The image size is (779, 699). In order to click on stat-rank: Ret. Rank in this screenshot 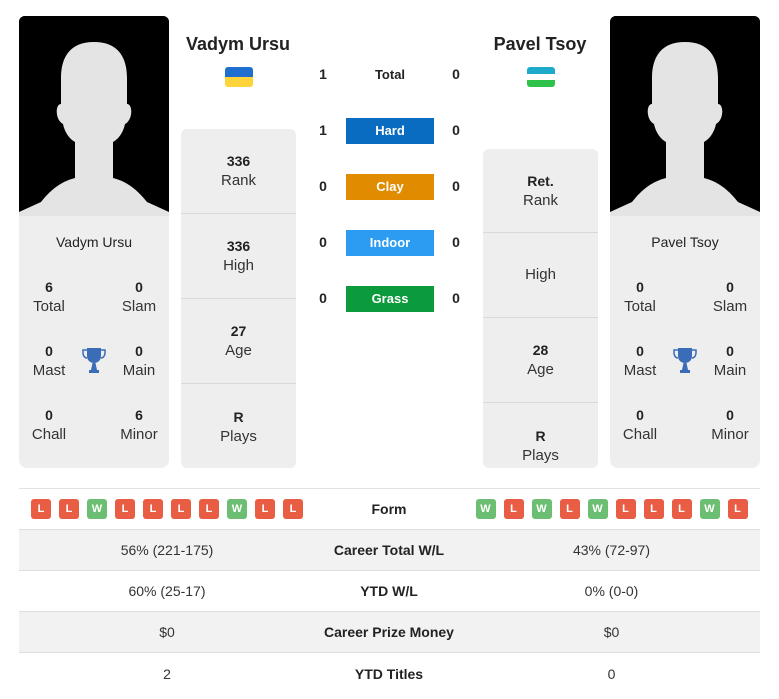, I will do `click(540, 191)`.